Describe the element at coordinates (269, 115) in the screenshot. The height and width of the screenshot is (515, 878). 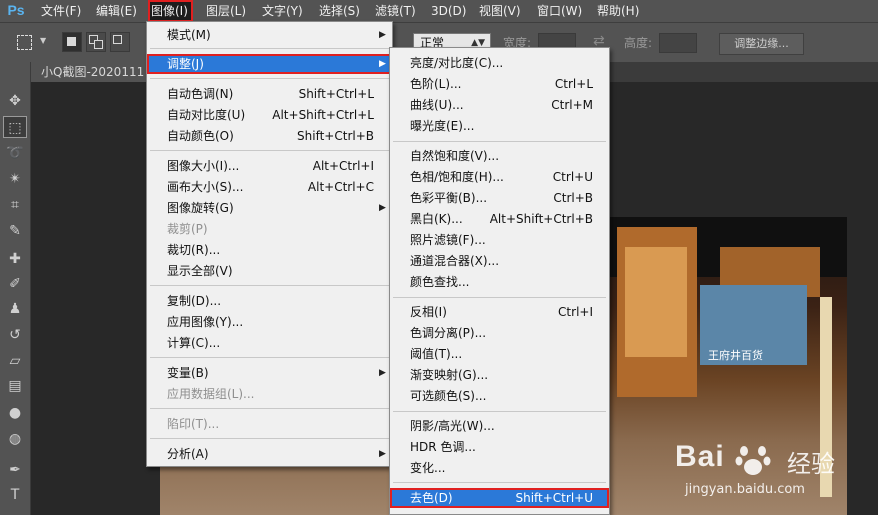
I see `menu-item-auto-contrast: 自动对比度(U) Alt+Shift+Ctrl+L` at that location.